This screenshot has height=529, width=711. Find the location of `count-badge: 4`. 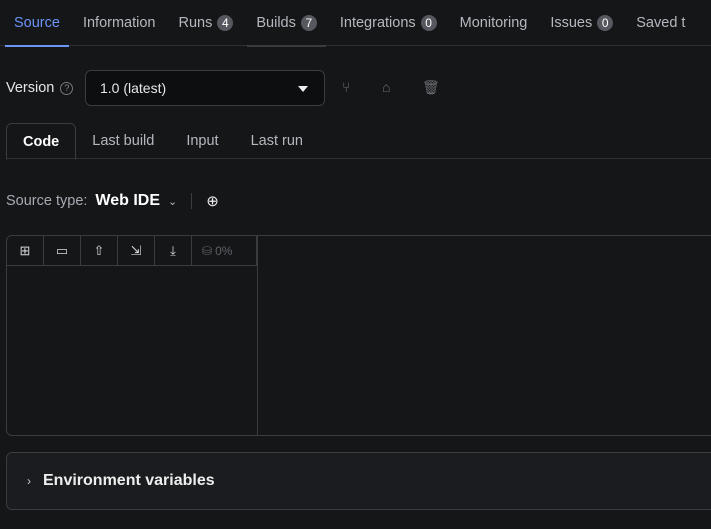

count-badge: 4 is located at coordinates (225, 23).